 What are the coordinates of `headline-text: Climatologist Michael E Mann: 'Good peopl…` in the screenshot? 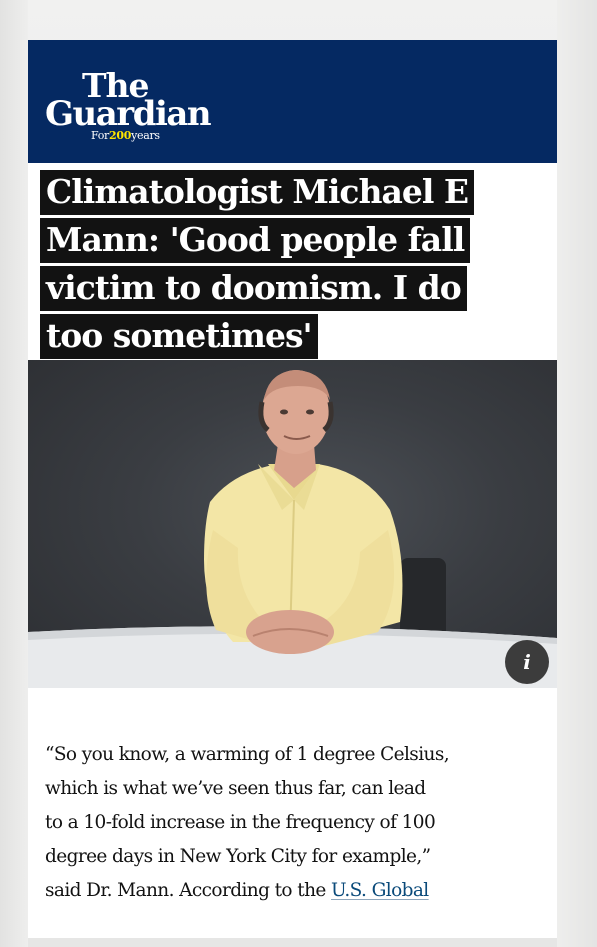 It's located at (257, 264).